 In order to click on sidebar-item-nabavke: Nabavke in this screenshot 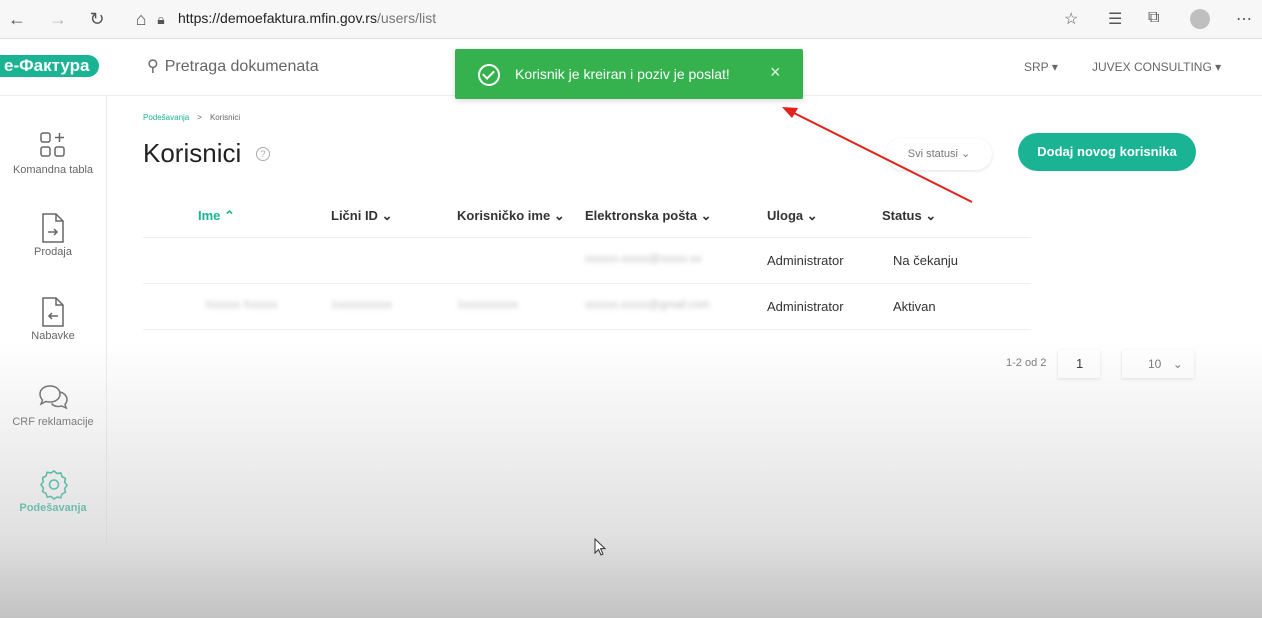, I will do `click(53, 319)`.